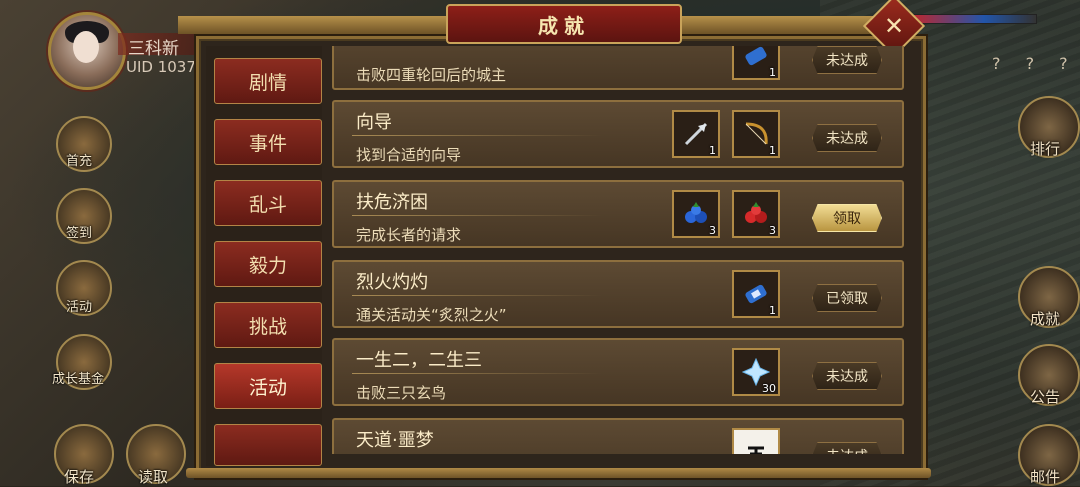 Image resolution: width=1080 pixels, height=487 pixels. What do you see at coordinates (756, 372) in the screenshot?
I see `ice-crystal-icon: 30` at bounding box center [756, 372].